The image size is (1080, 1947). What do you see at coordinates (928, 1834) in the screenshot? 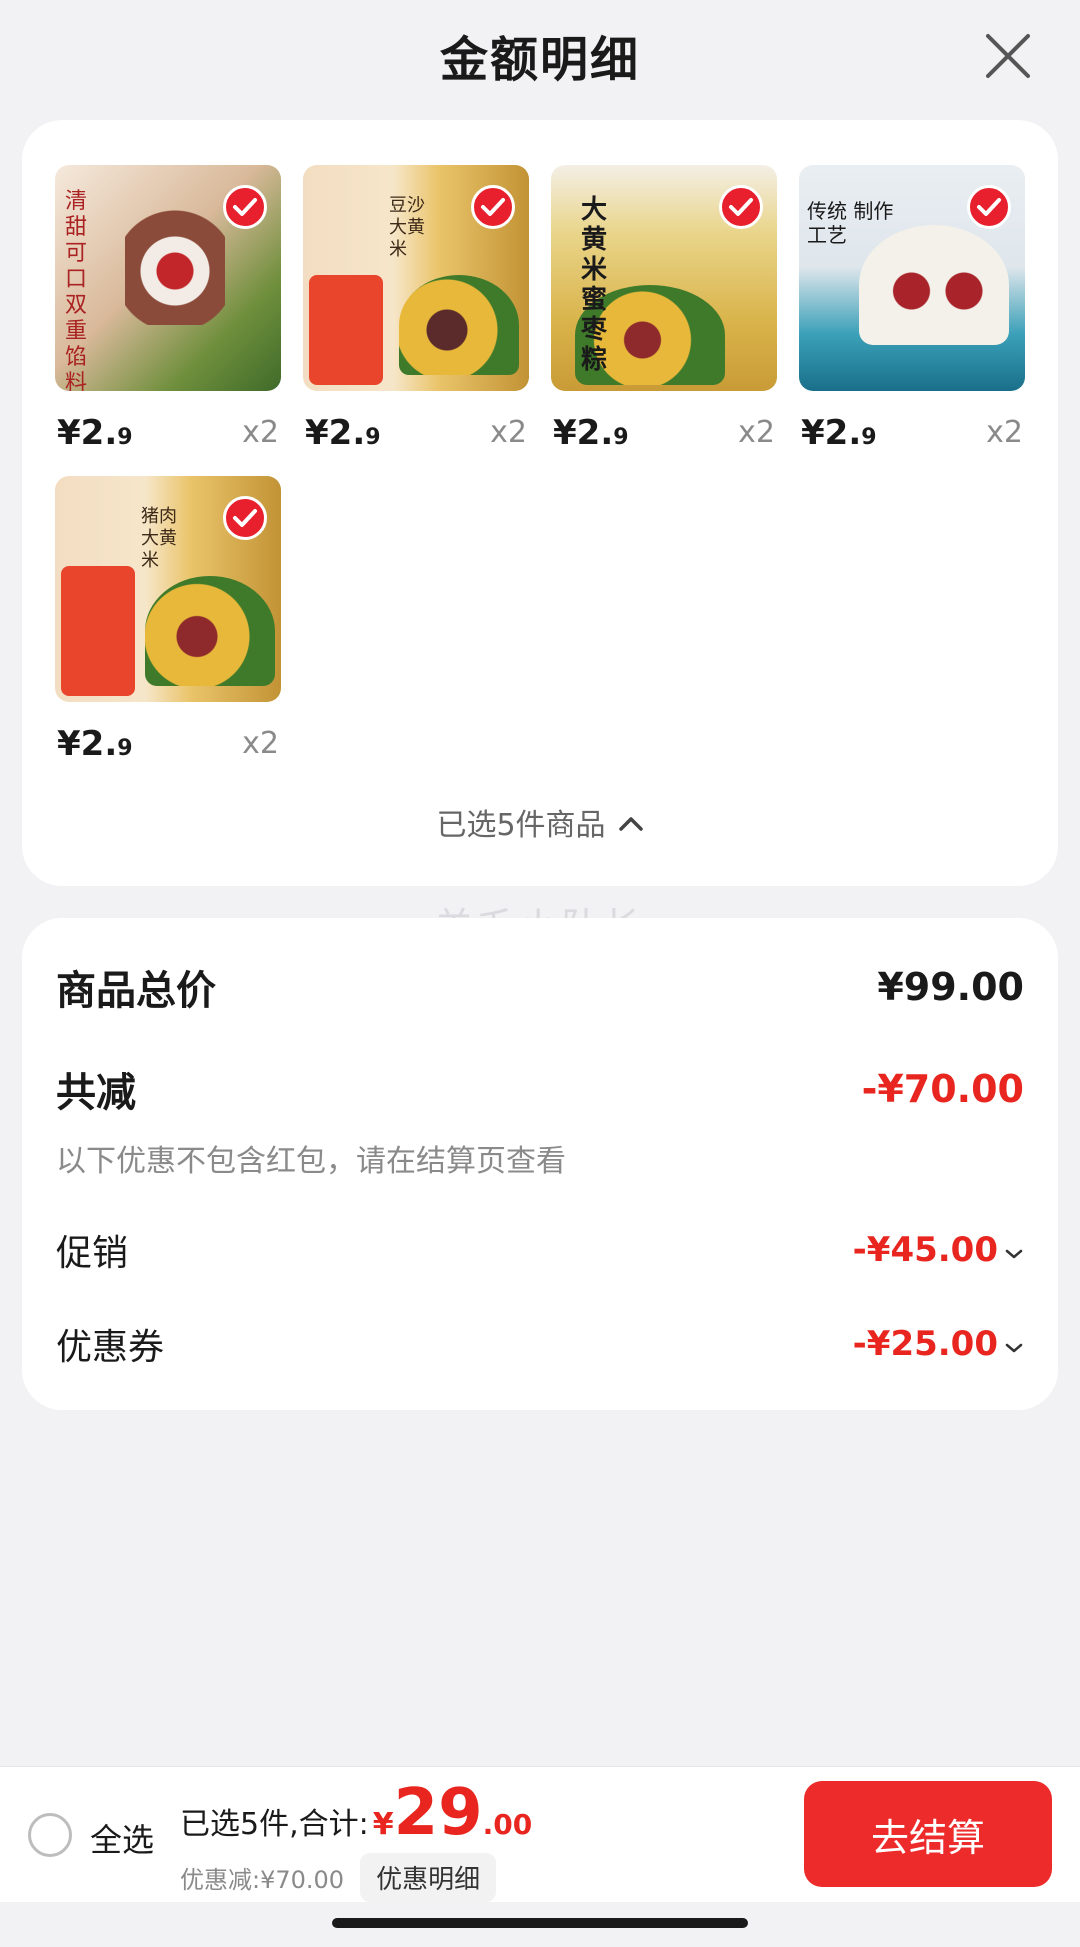
I see `checkout-button: 去结算` at bounding box center [928, 1834].